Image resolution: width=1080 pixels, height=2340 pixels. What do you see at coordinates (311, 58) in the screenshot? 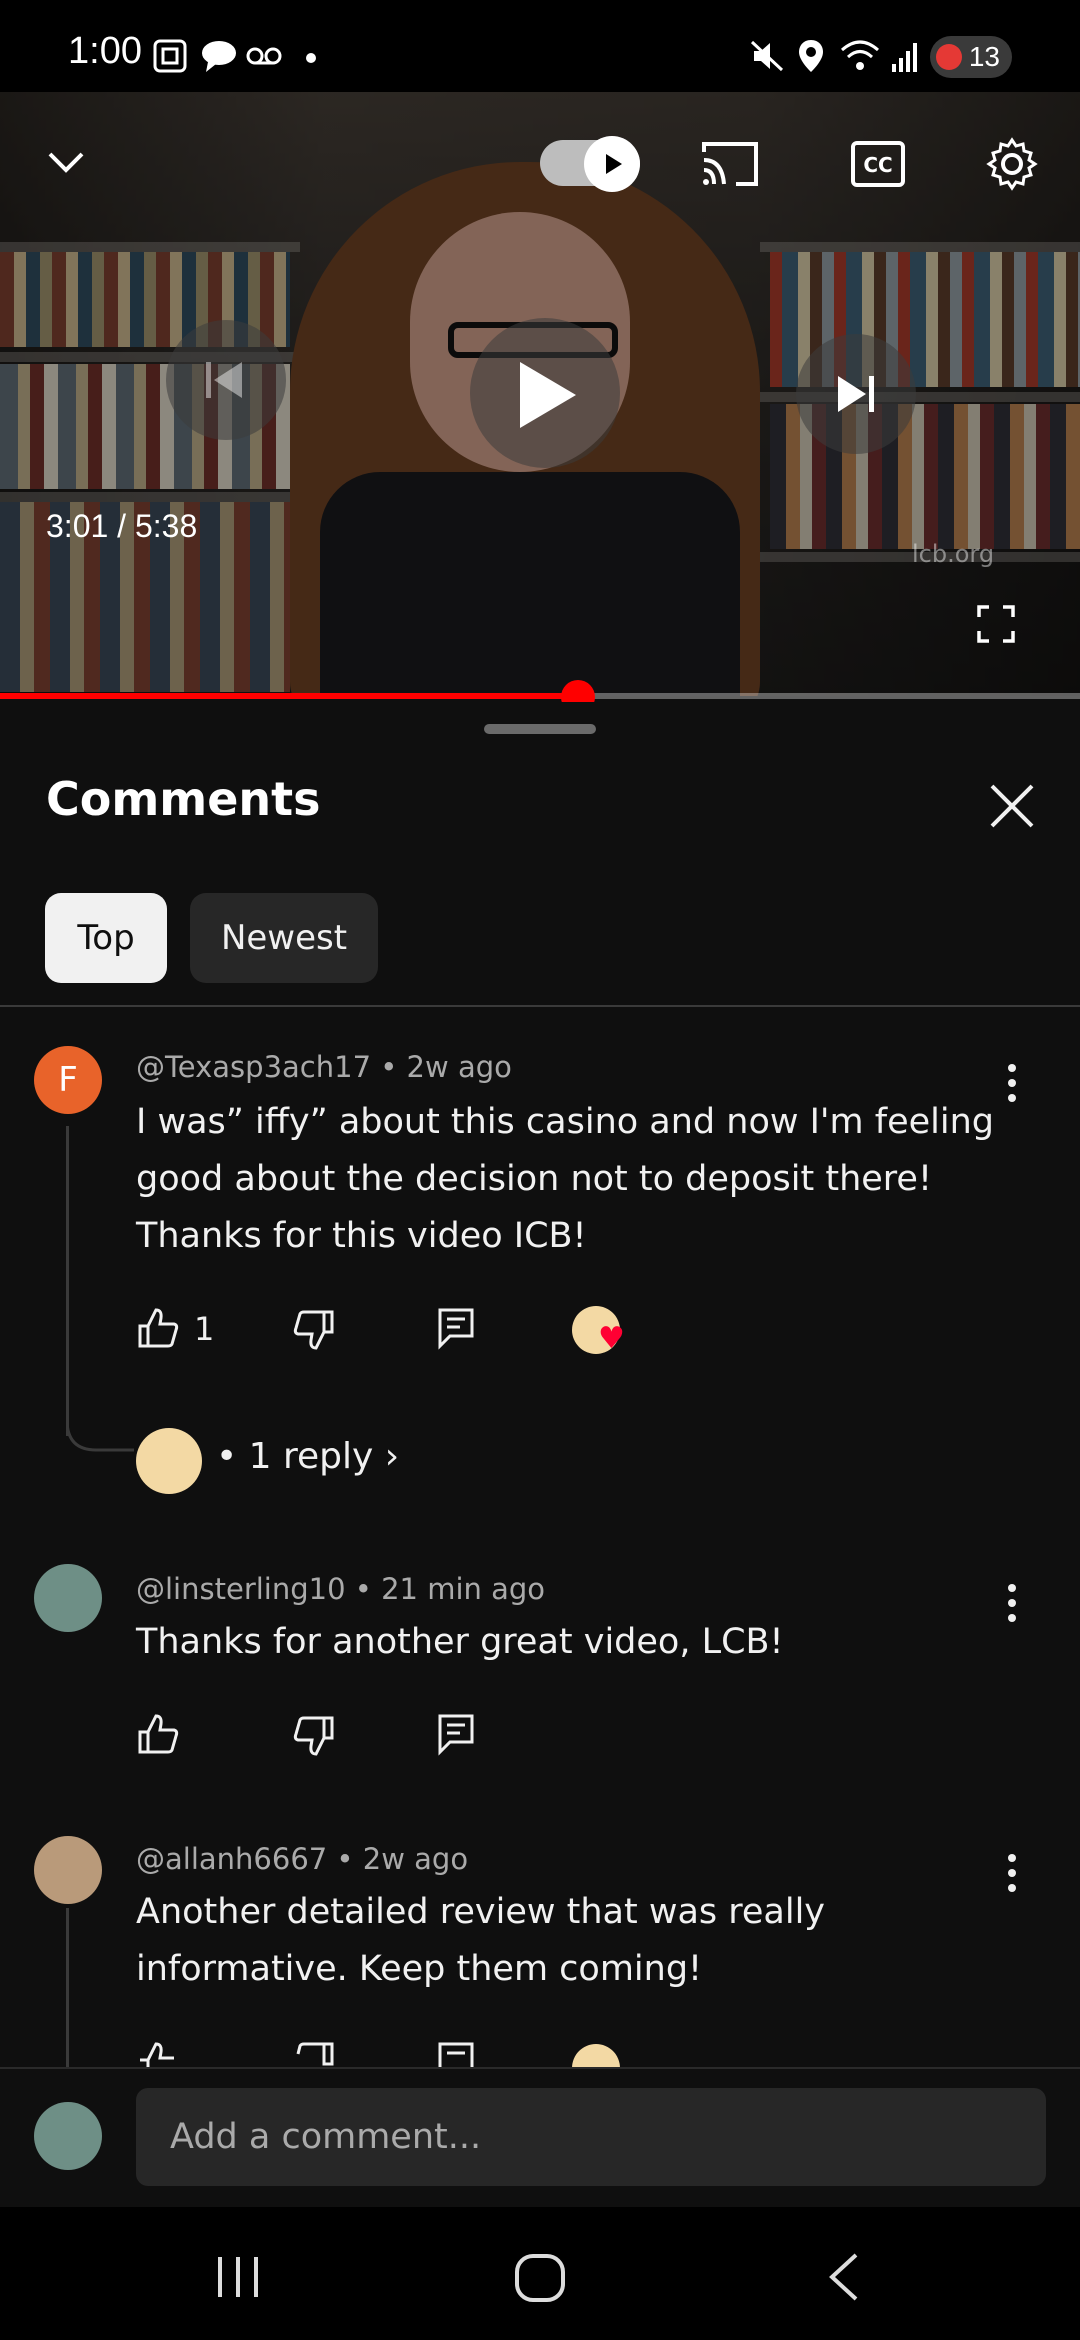
I see `notification-dot-icon` at bounding box center [311, 58].